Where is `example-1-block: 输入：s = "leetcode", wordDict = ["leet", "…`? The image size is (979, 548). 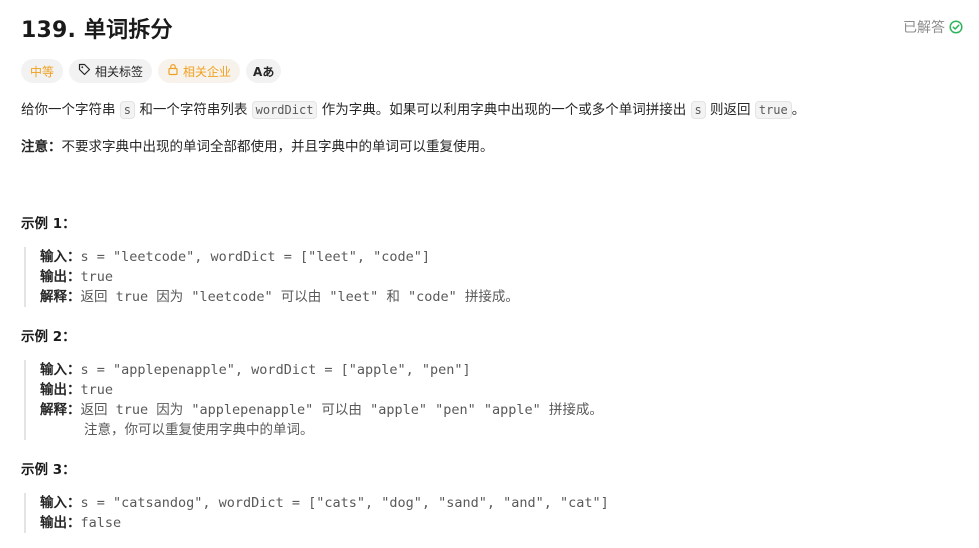
example-1-block: 输入：s = "leetcode", wordDict = ["leet", "… is located at coordinates (271, 277).